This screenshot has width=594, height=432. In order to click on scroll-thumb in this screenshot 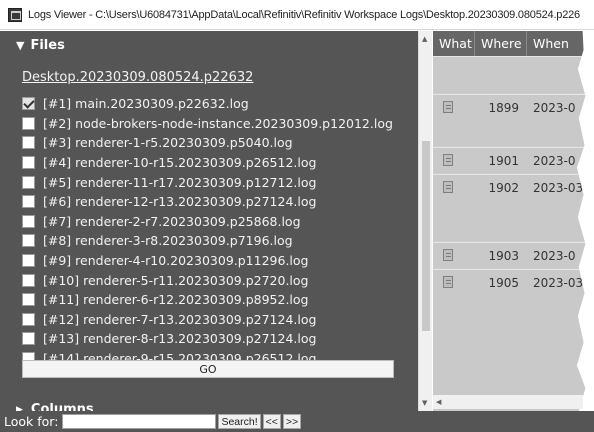, I will do `click(426, 236)`.